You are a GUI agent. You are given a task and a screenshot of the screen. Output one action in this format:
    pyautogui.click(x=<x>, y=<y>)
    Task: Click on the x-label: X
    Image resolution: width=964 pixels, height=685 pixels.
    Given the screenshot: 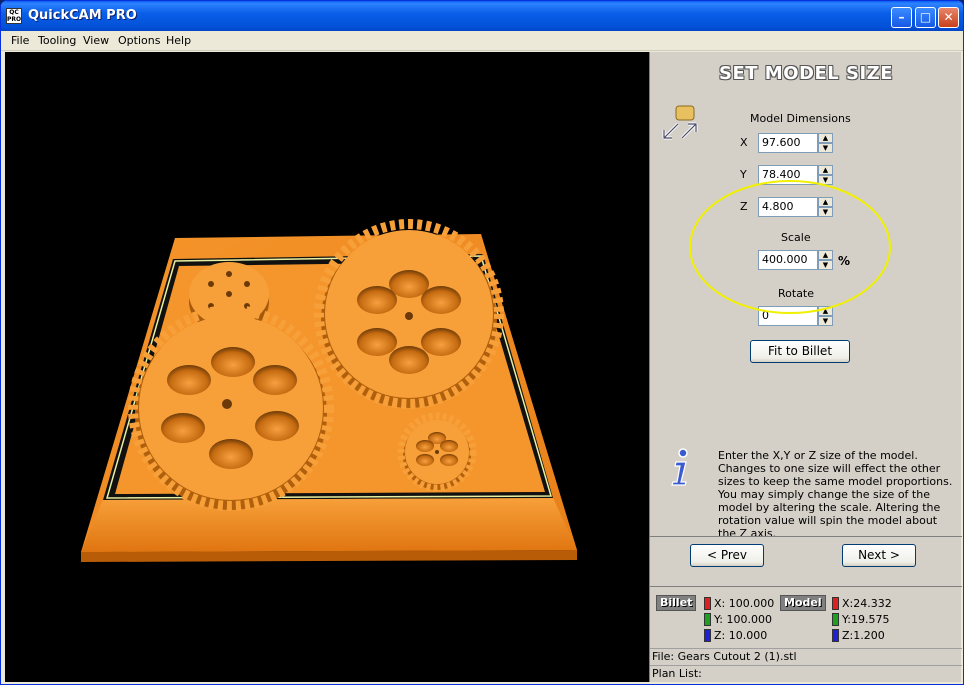 What is the action you would take?
    pyautogui.click(x=744, y=142)
    